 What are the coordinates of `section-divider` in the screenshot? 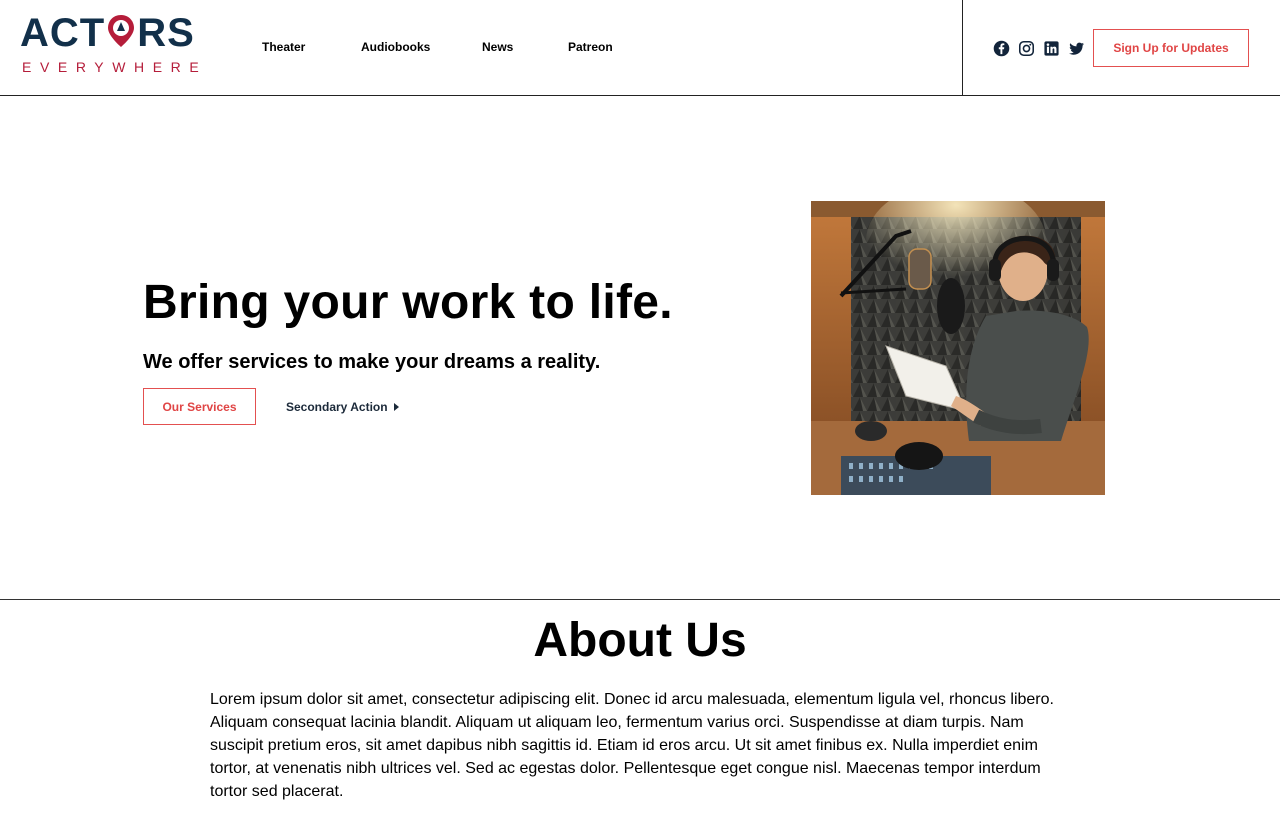 It's located at (640, 599).